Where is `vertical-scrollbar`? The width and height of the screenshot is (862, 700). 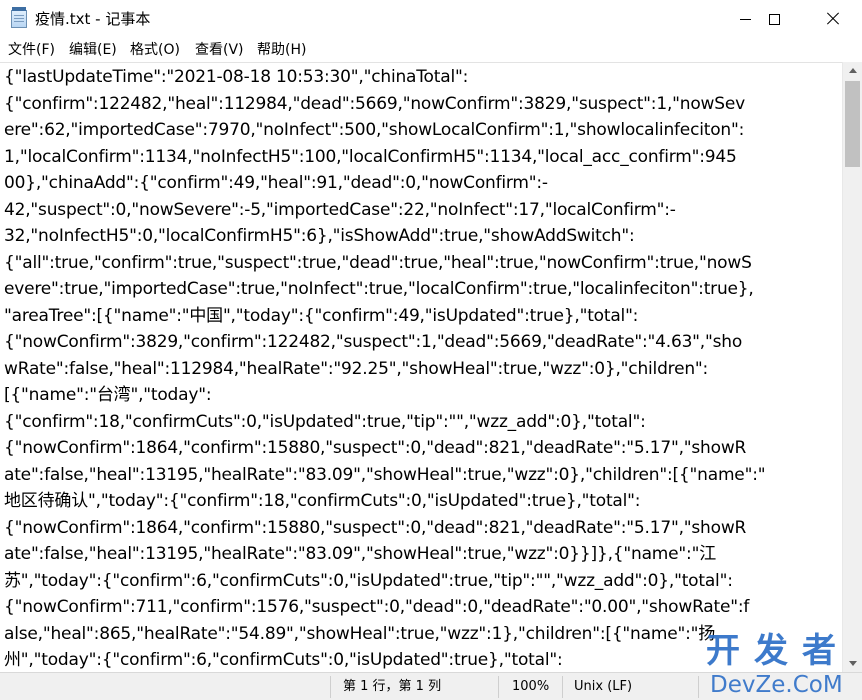
vertical-scrollbar is located at coordinates (852, 367).